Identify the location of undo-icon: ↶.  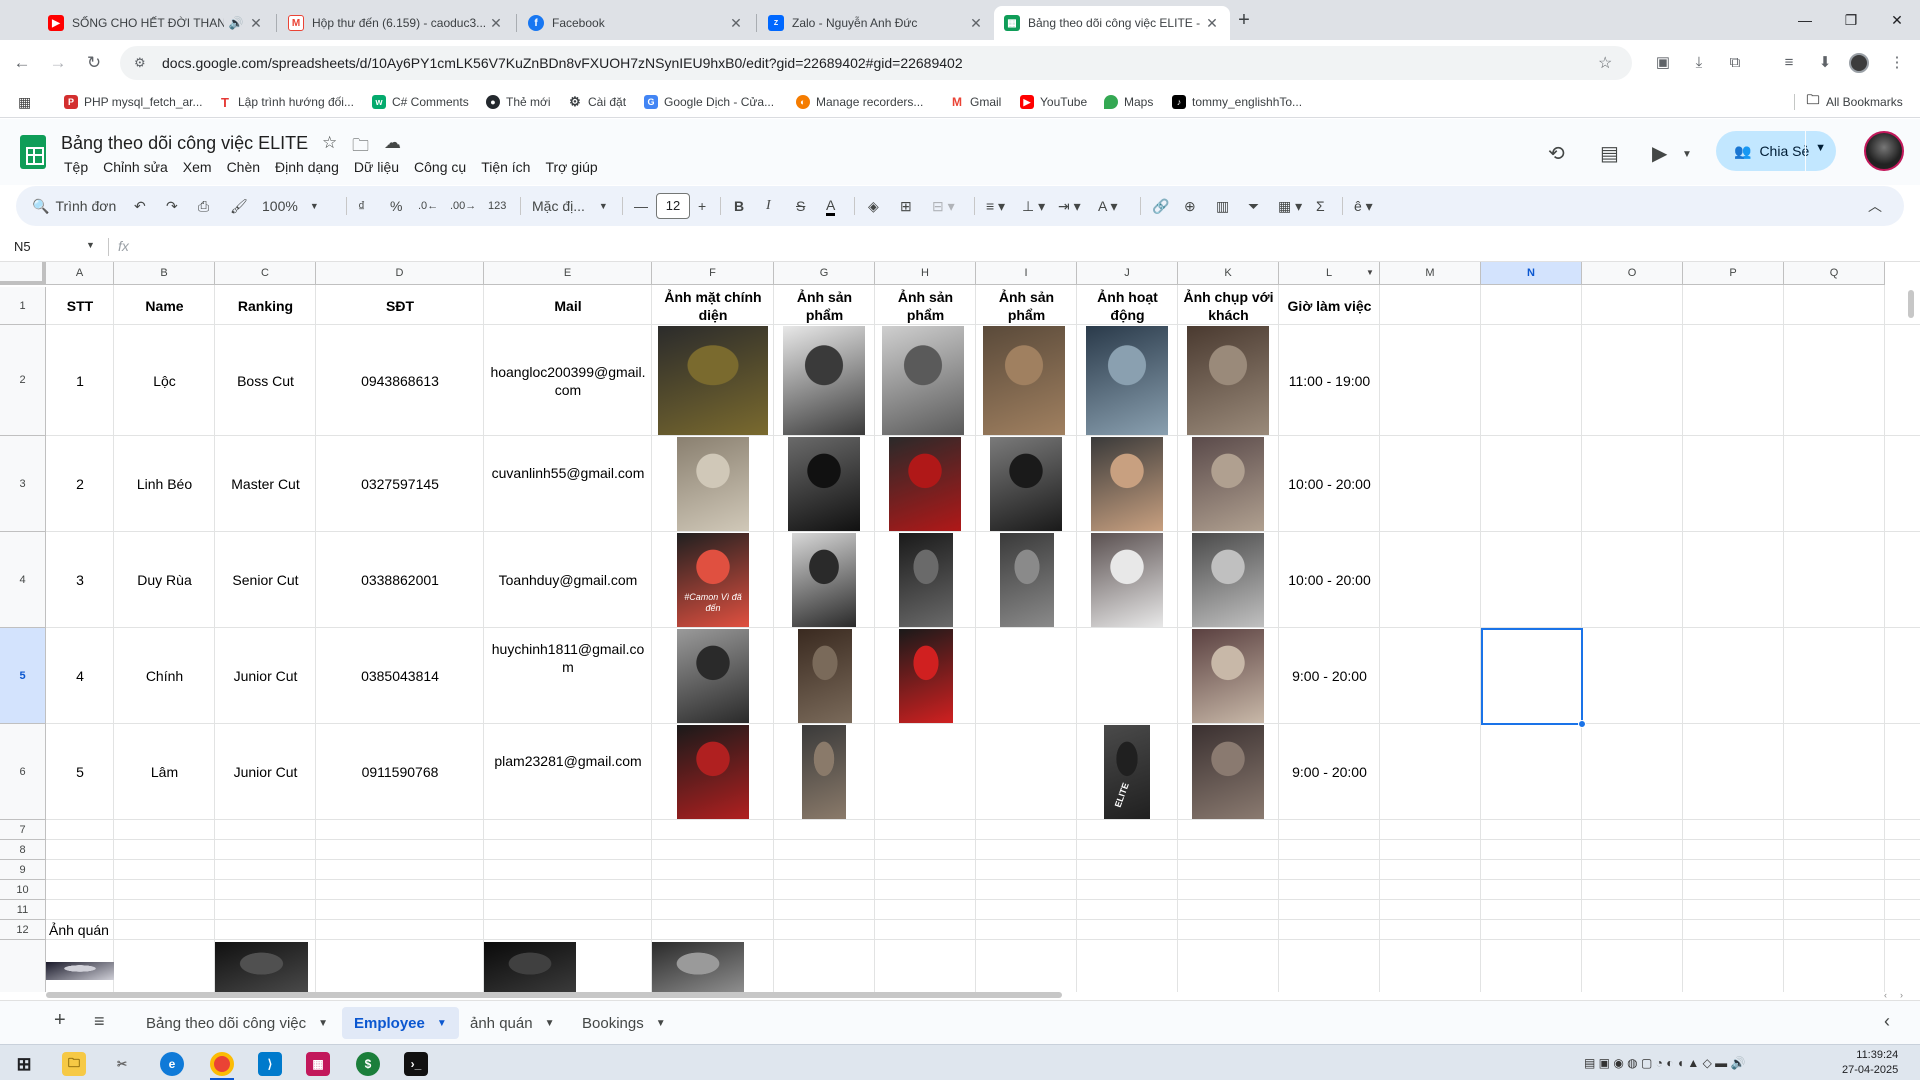
(140, 206).